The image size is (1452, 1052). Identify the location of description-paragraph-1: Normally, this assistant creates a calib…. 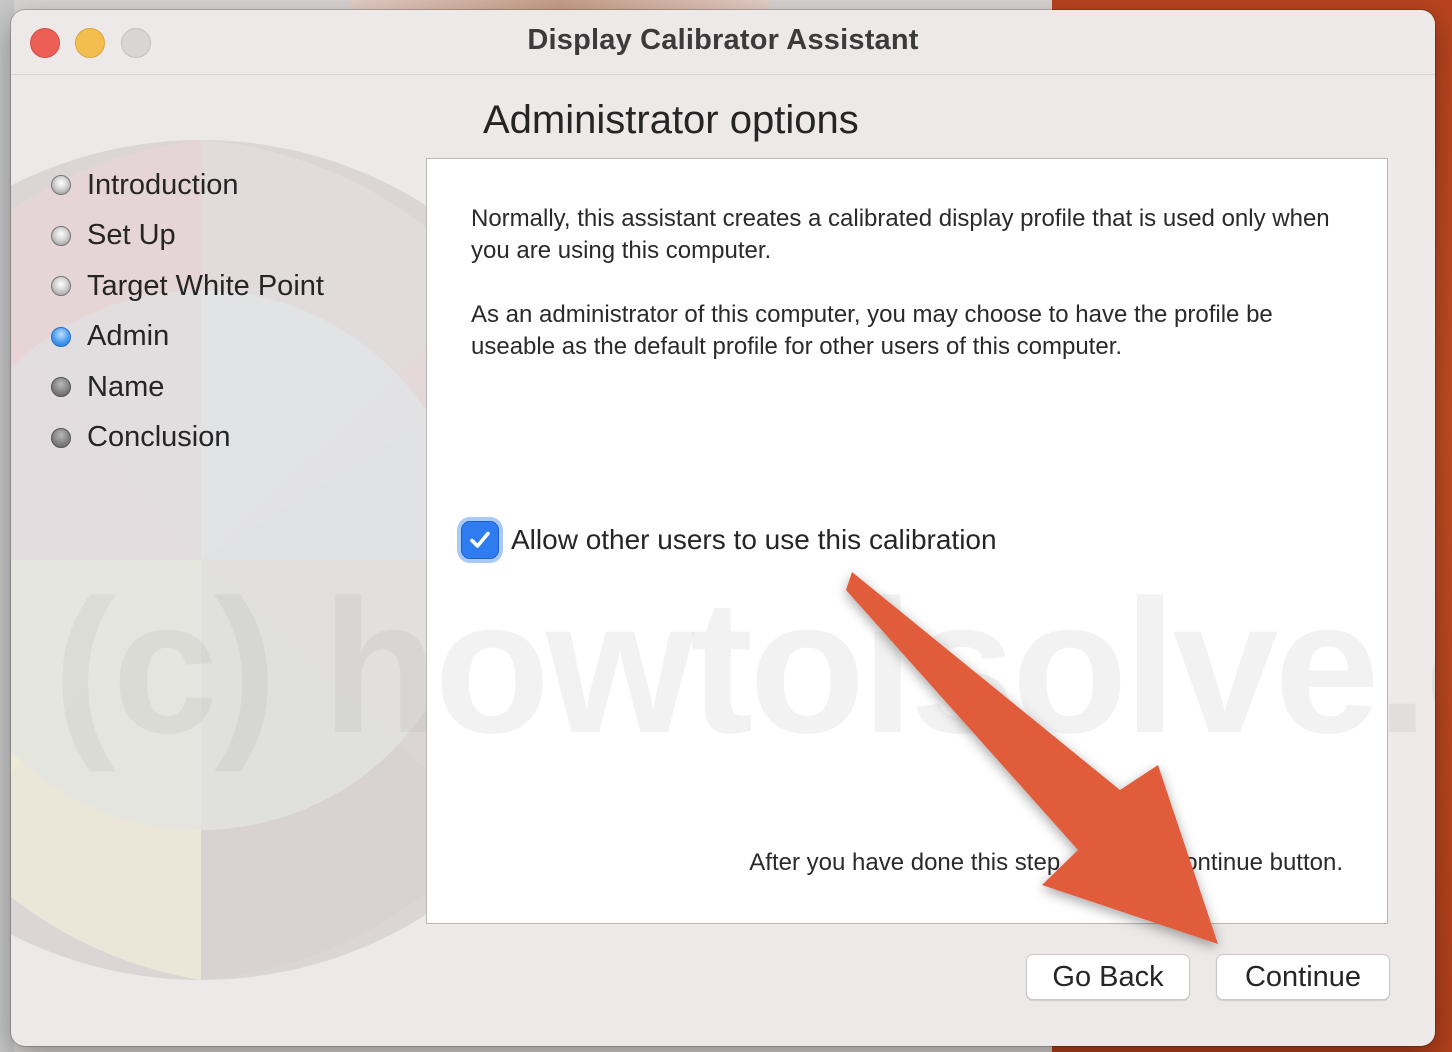
(900, 234).